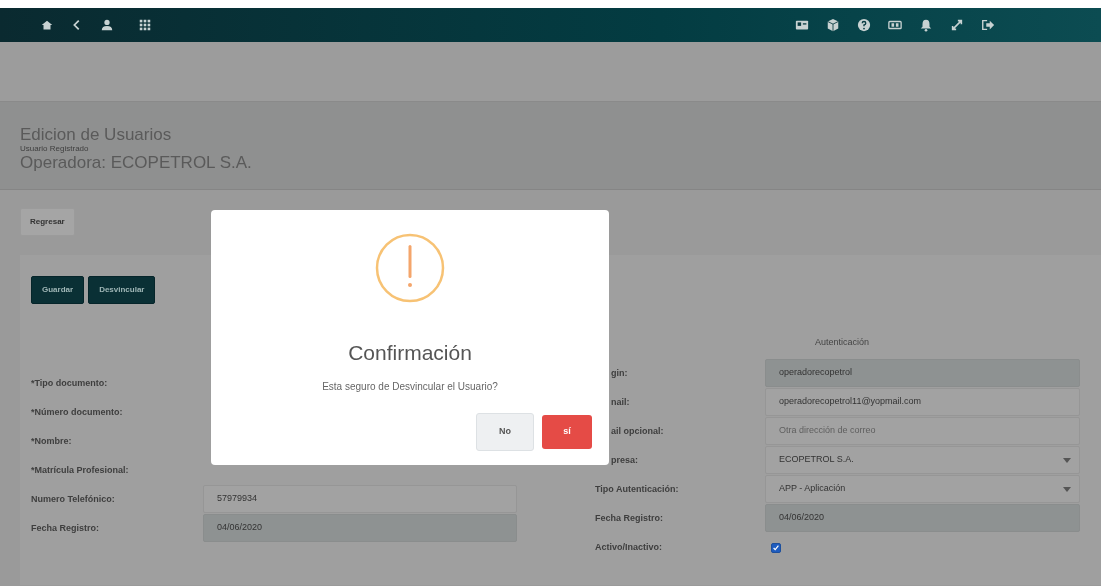 This screenshot has width=1101, height=587. What do you see at coordinates (776, 547) in the screenshot?
I see `checkbox` at bounding box center [776, 547].